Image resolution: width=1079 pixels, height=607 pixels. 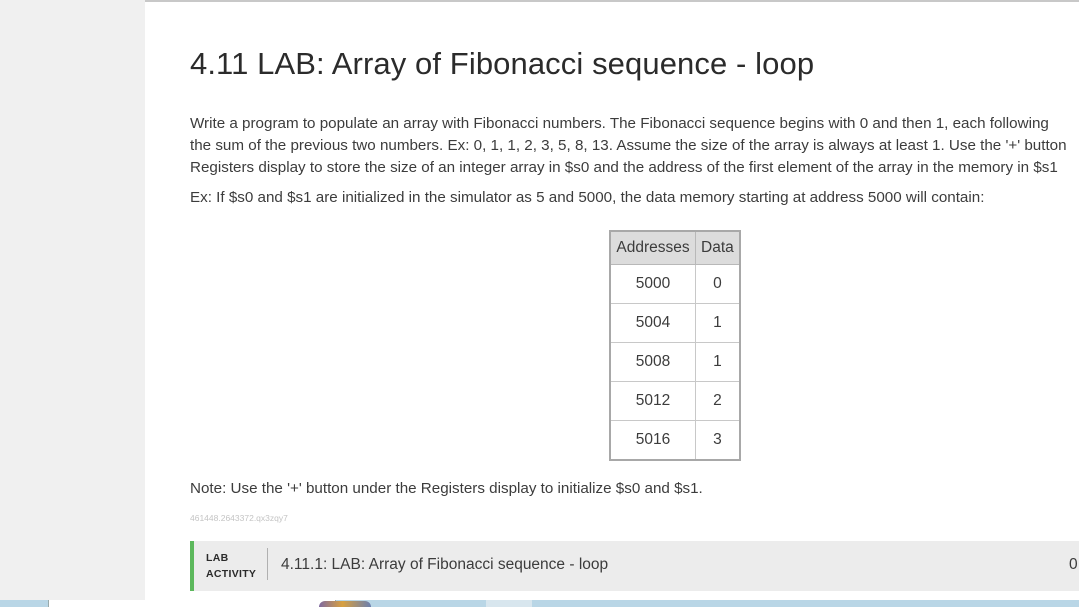 What do you see at coordinates (717, 440) in the screenshot?
I see `data-cell: 3` at bounding box center [717, 440].